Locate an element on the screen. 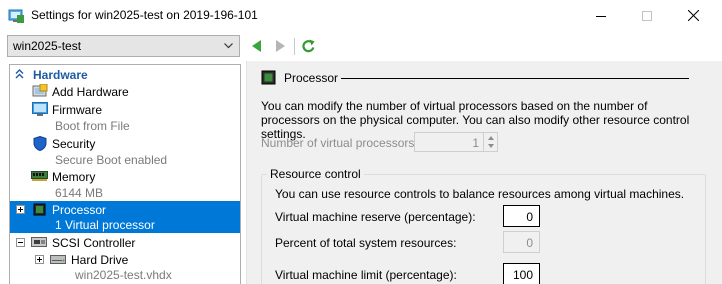  firmware-icon is located at coordinates (40, 109).